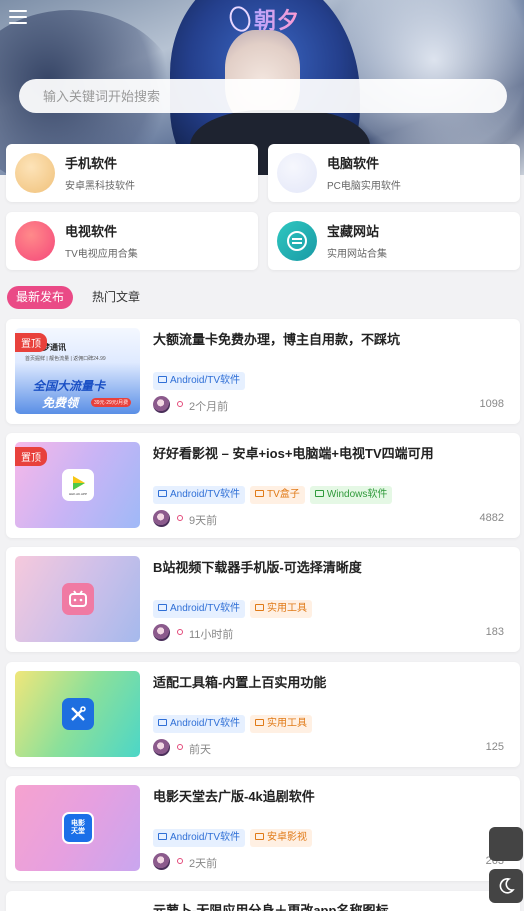  I want to click on post-thumbnail: 电影 天堂, so click(77, 828).